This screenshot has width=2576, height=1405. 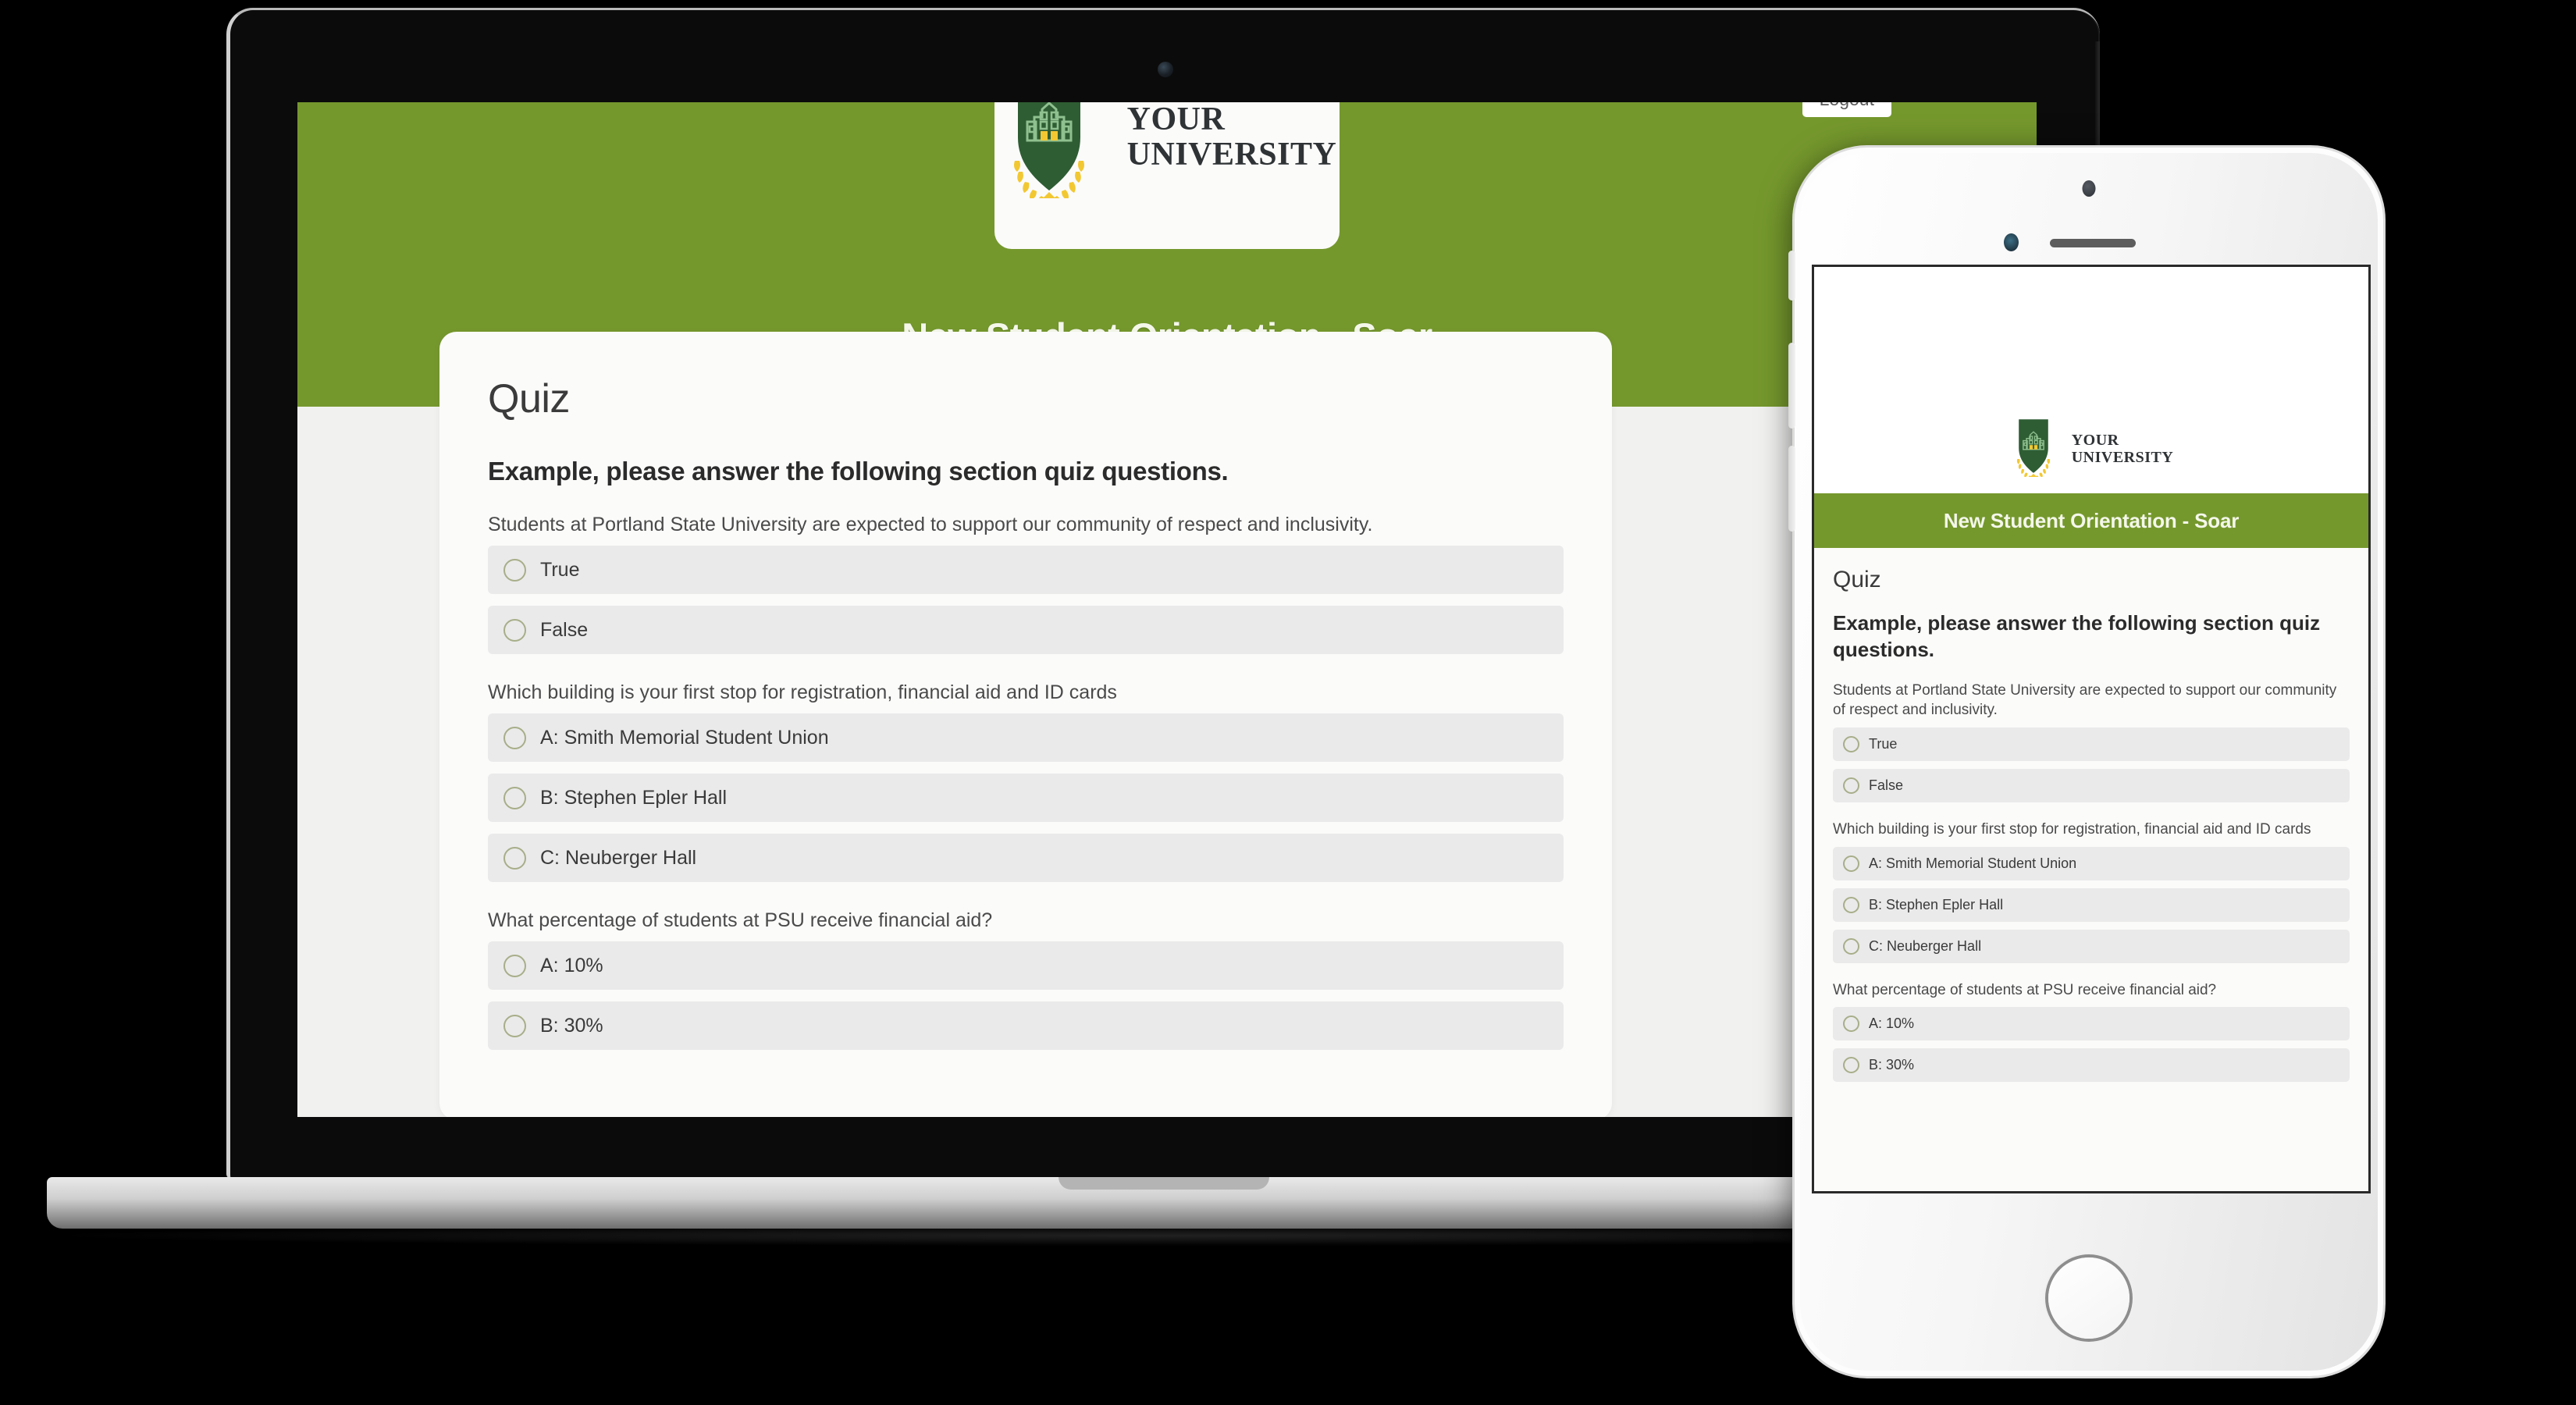 What do you see at coordinates (1846, 110) in the screenshot?
I see `logout-button: Logout` at bounding box center [1846, 110].